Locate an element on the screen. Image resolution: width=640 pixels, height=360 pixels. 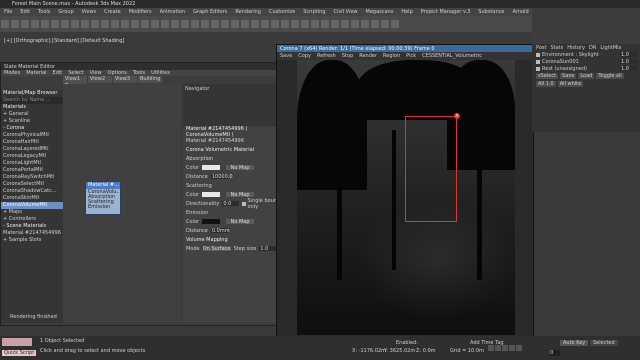
editor-menu-item: Modes is located at coordinates (12, 73).